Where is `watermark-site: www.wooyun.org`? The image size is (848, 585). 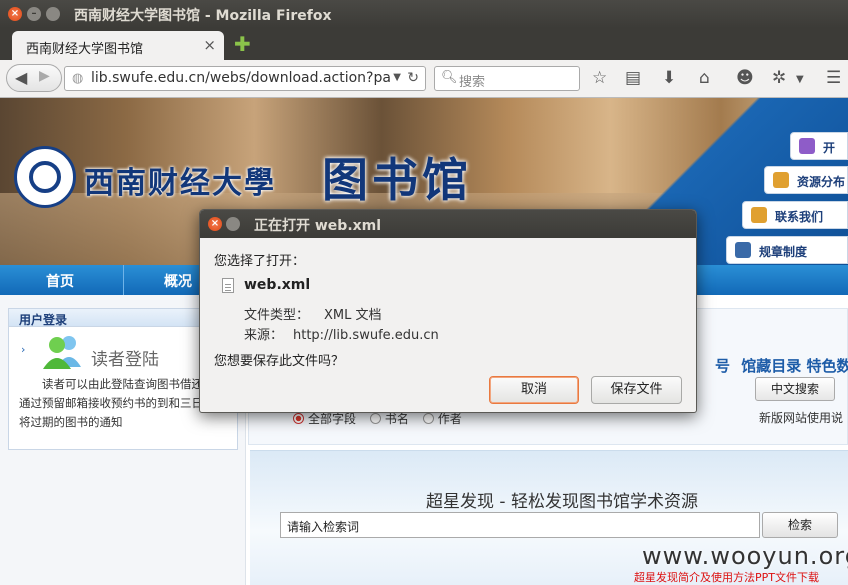
watermark-site: www.wooyun.org is located at coordinates (745, 556).